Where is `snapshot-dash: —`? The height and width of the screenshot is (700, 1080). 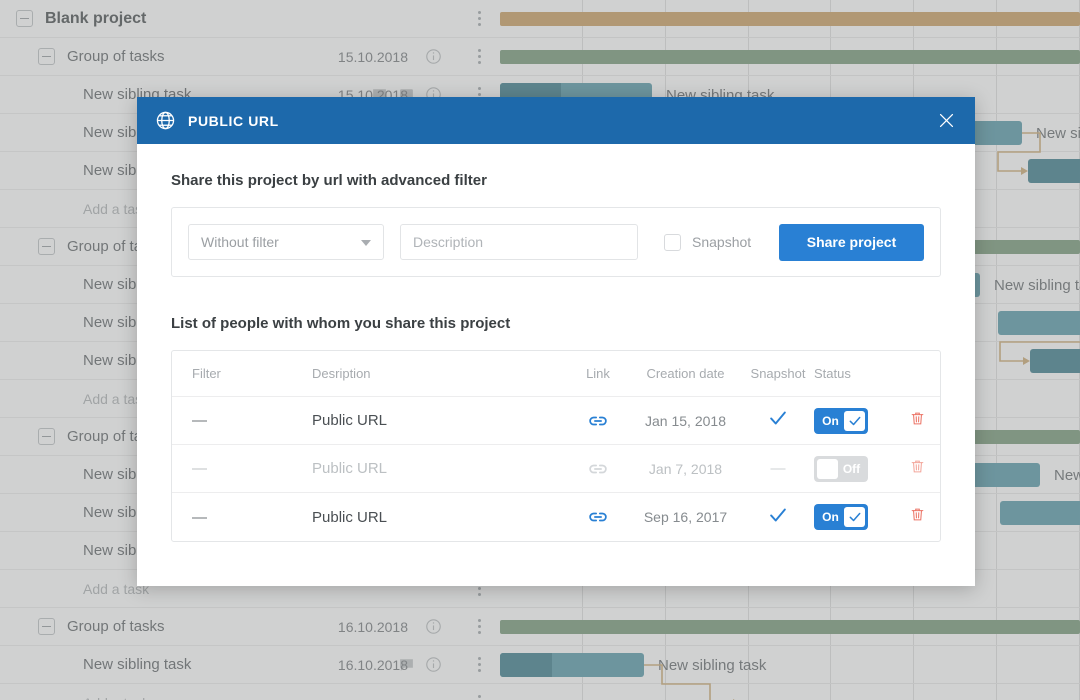
snapshot-dash: — is located at coordinates (778, 468).